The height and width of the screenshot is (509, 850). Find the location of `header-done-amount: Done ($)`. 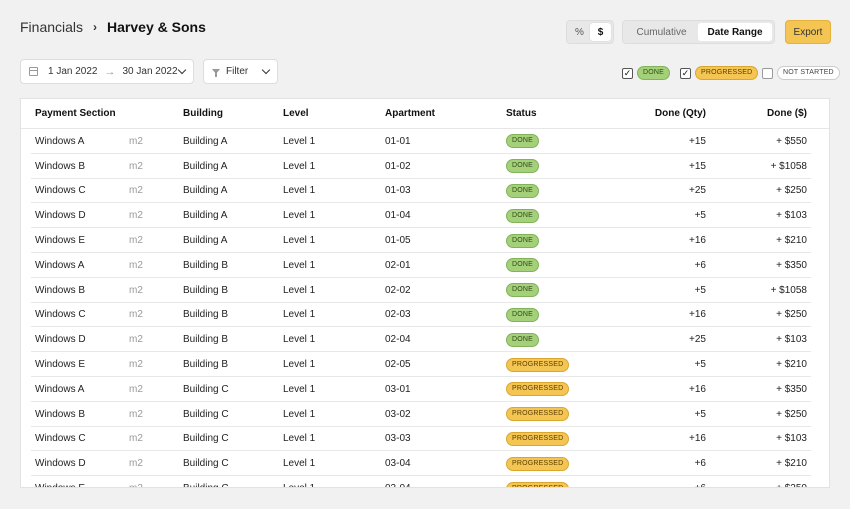

header-done-amount: Done ($) is located at coordinates (787, 113).